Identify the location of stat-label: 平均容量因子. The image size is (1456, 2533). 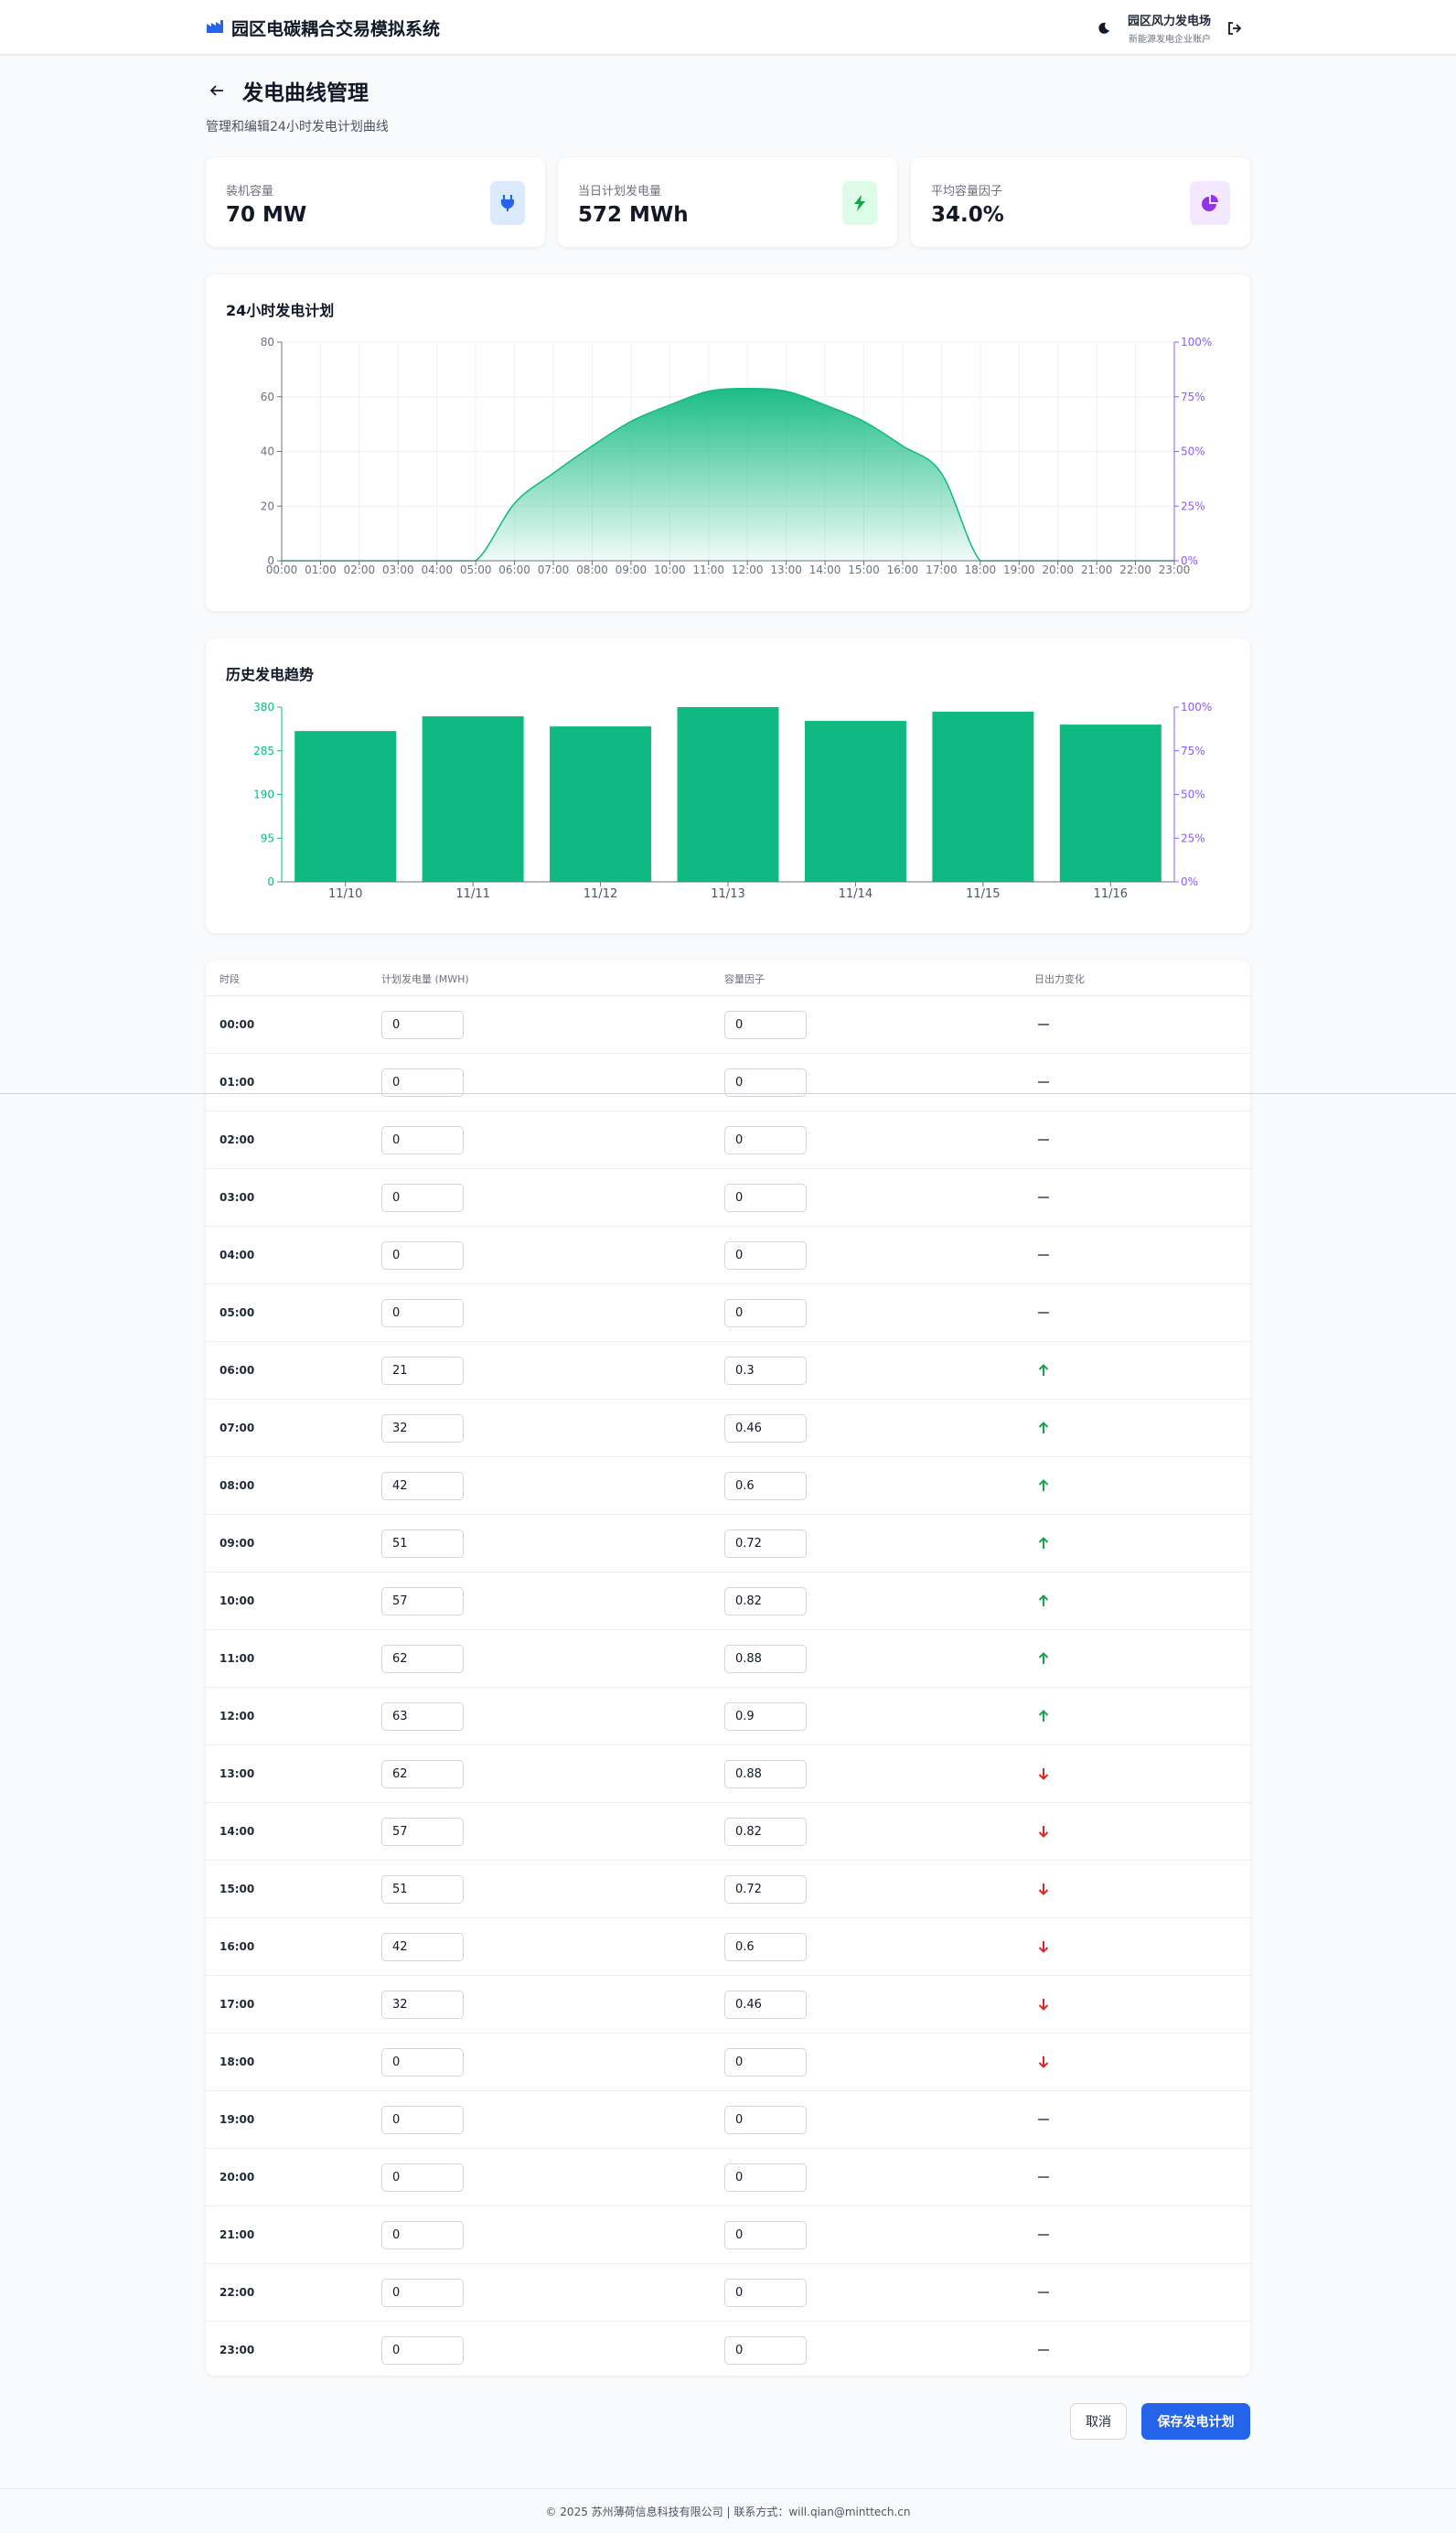
(967, 192).